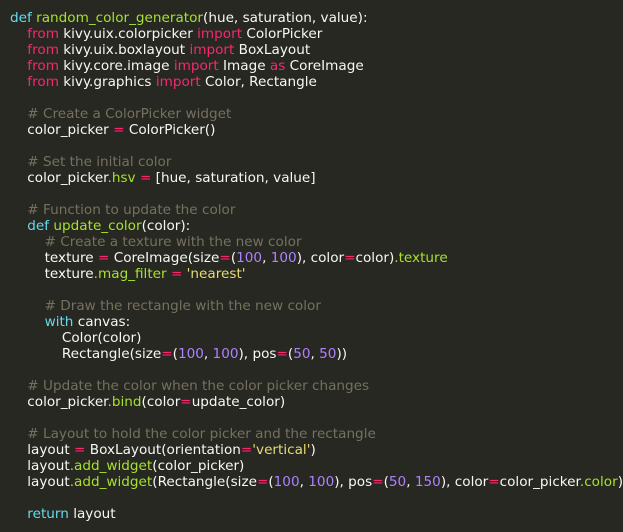 The image size is (623, 532). I want to click on code-token-plain: kivy.uix.colorpicker, so click(128, 34).